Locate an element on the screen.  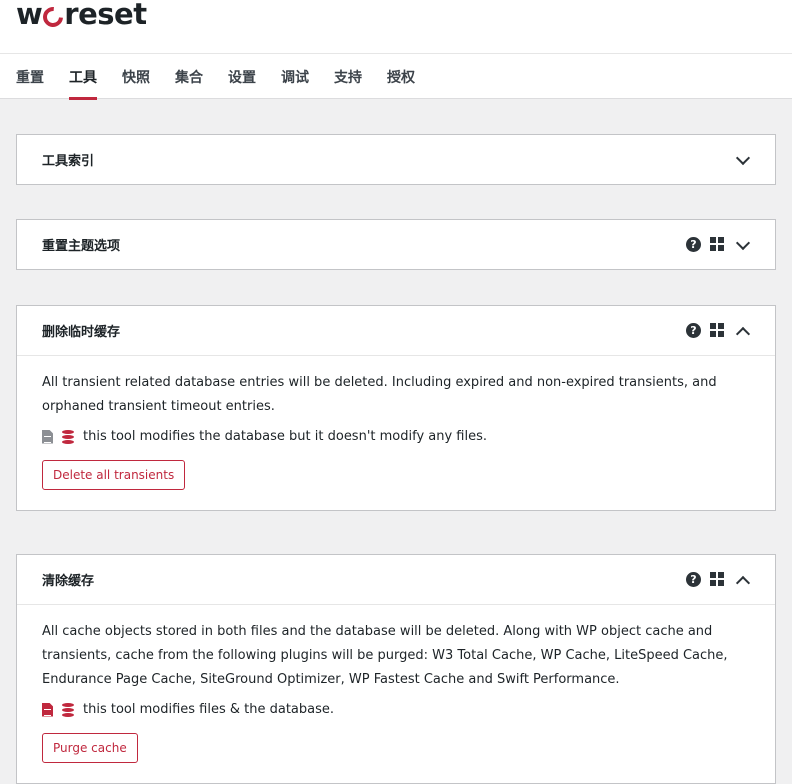
card-header: 删除临时缓存 ? is located at coordinates (396, 330).